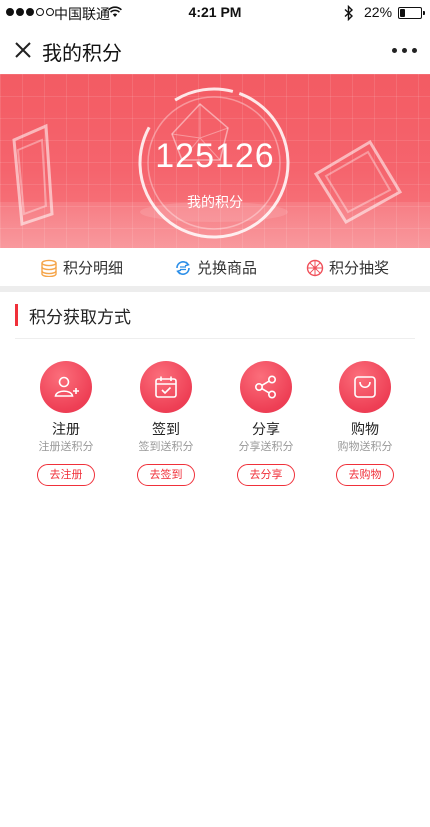  Describe the element at coordinates (266, 475) in the screenshot. I see `go-share-button: 去分享` at that location.